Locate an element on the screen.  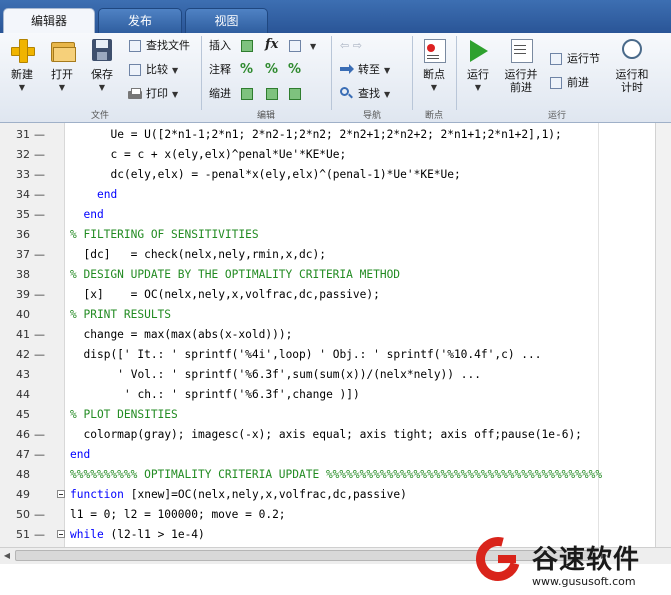
scroll-left-icon: ◀ is located at coordinates (7, 556).